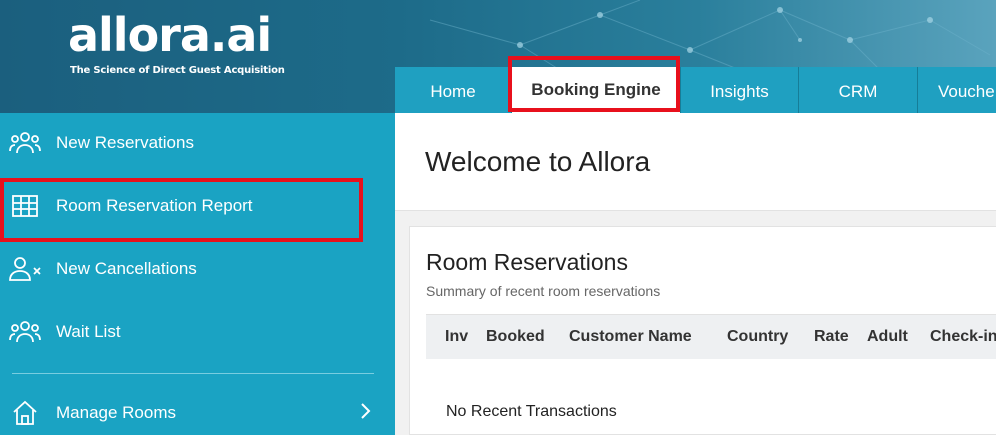 The height and width of the screenshot is (443, 996). I want to click on card-title: Room Reservations, so click(527, 262).